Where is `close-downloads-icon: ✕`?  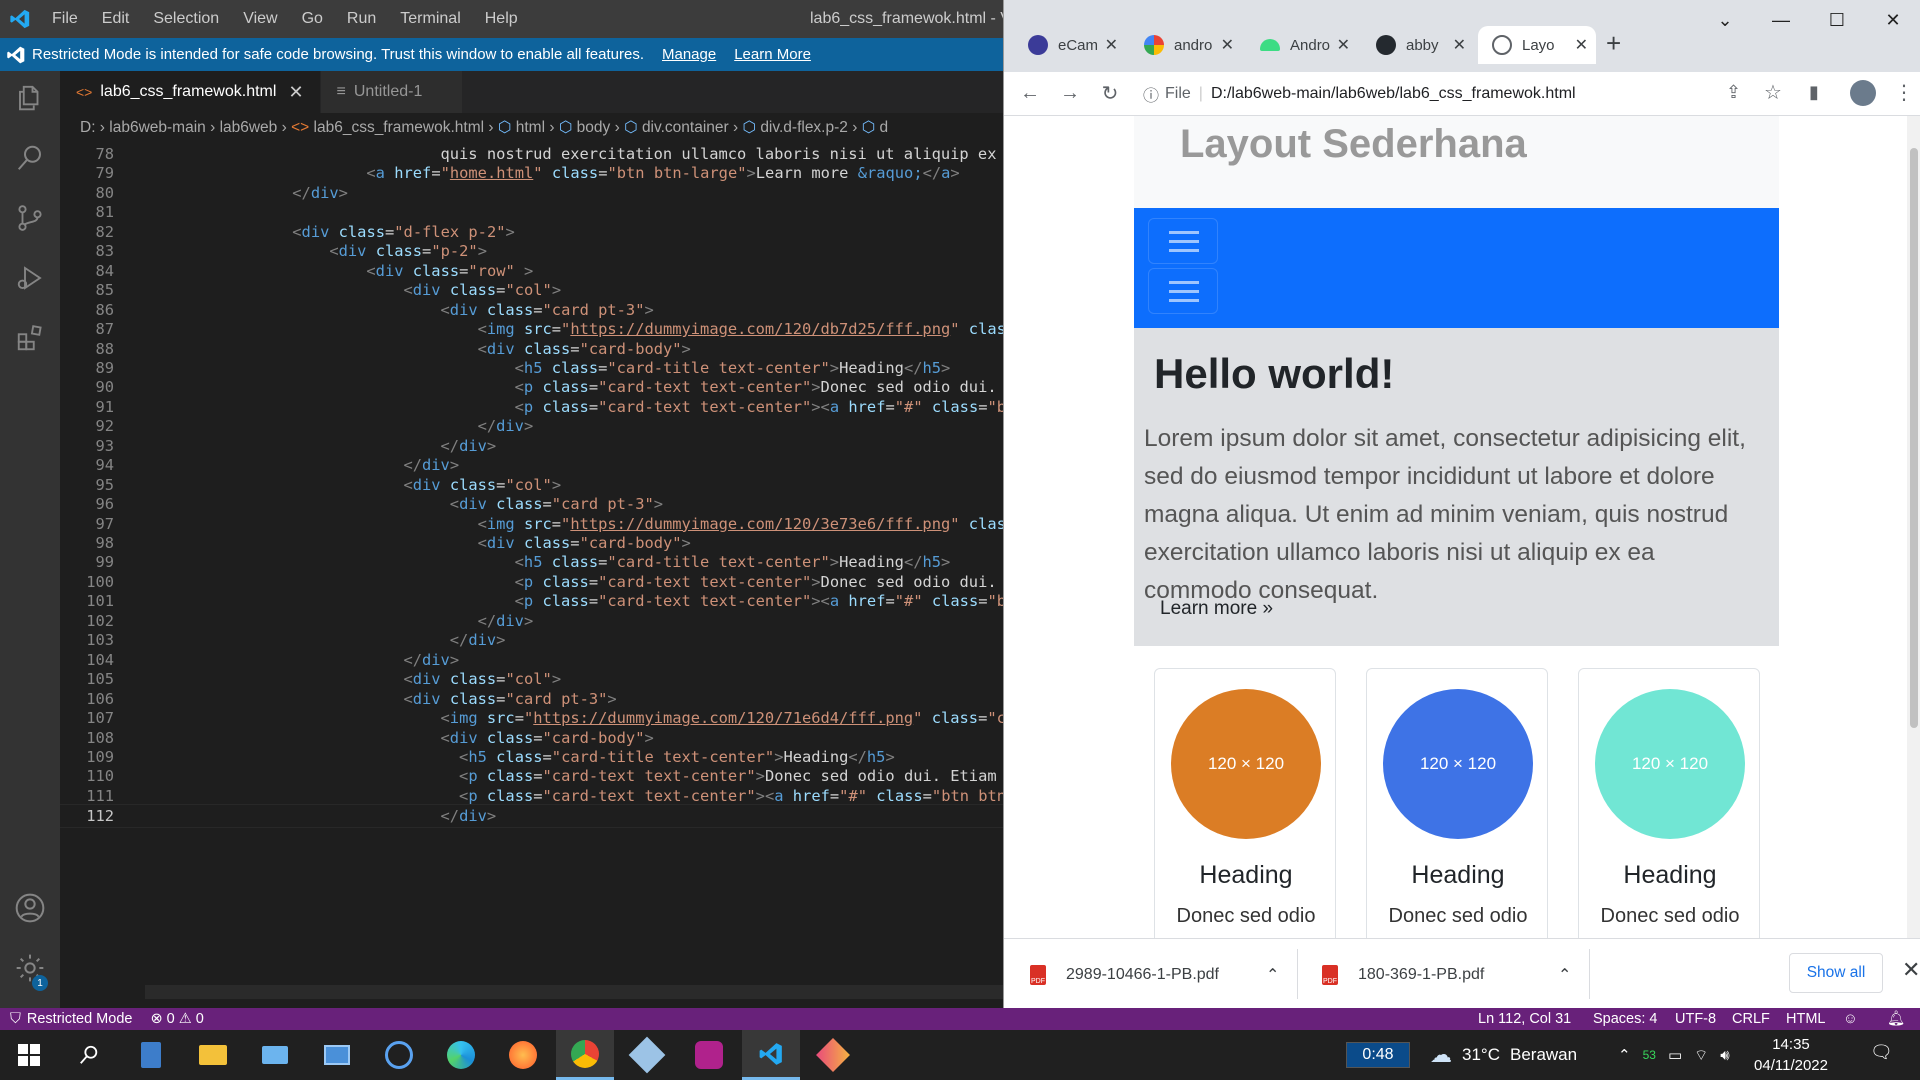 close-downloads-icon: ✕ is located at coordinates (1911, 970).